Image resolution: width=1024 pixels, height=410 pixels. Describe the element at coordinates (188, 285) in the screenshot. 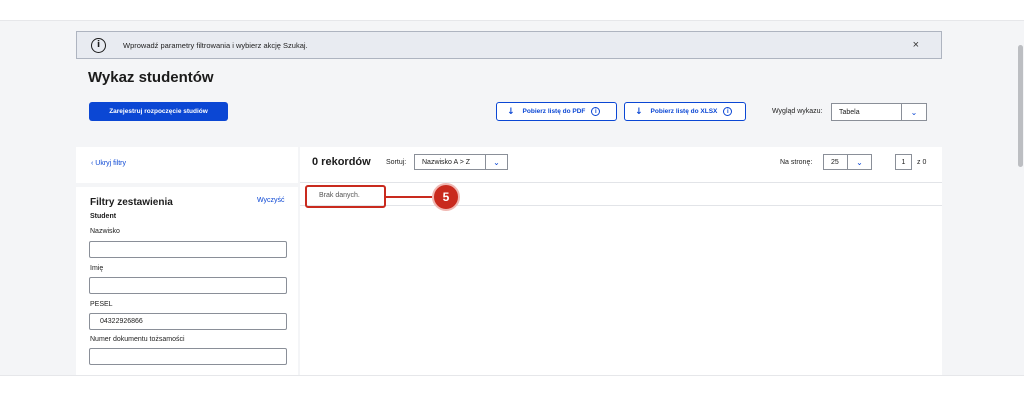

I see `first-name-field` at that location.